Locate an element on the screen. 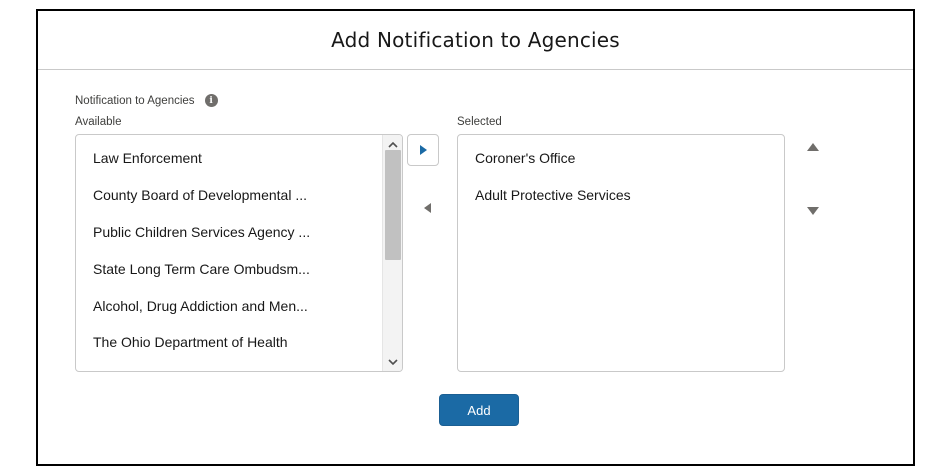 The image size is (938, 475). available-option: The Ohio Department of Health is located at coordinates (190, 342).